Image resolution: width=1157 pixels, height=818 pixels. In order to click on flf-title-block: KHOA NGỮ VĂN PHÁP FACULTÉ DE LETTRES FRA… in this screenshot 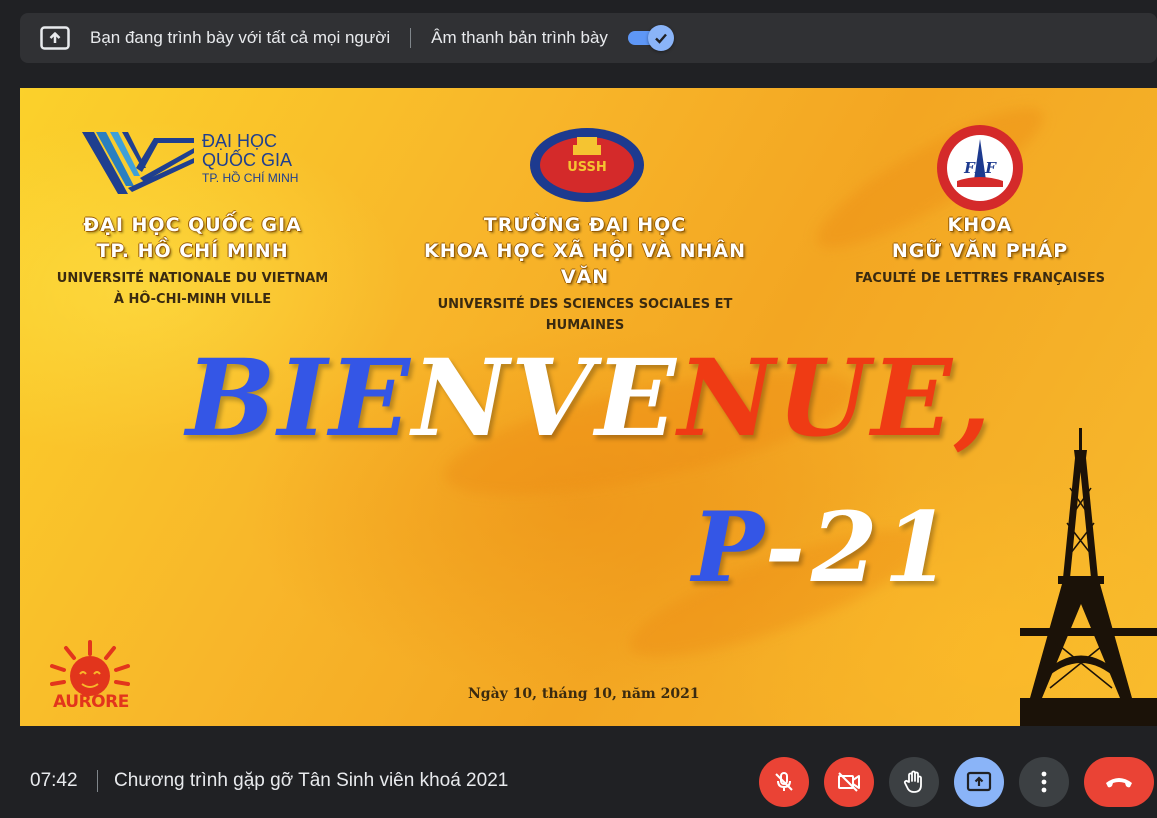, I will do `click(980, 250)`.